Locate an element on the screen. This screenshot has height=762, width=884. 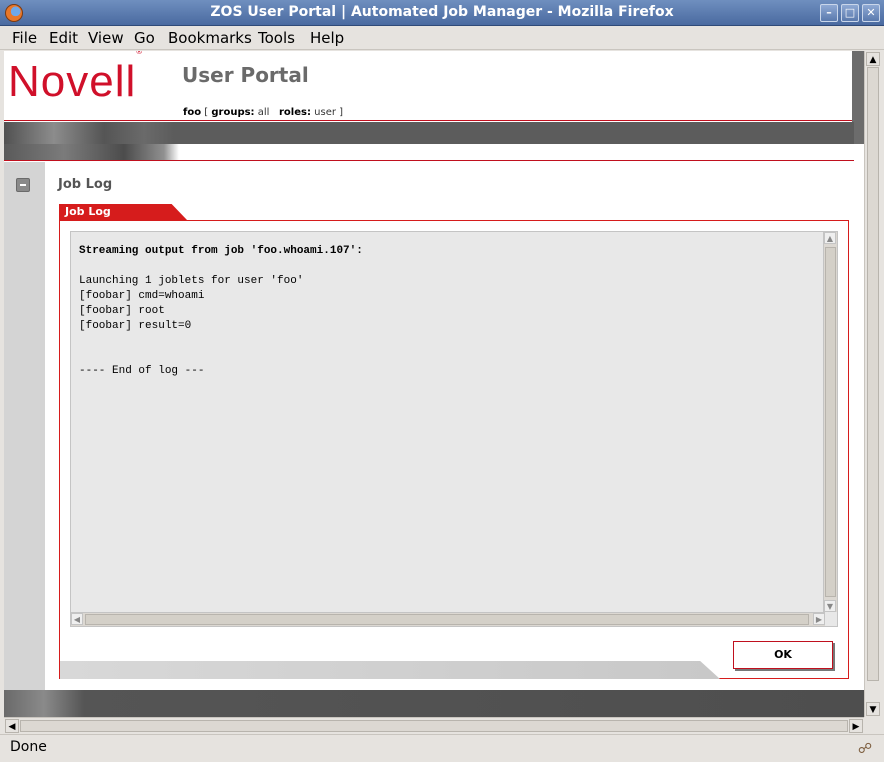
page-scroll-right-icon: ▶ is located at coordinates (856, 726).